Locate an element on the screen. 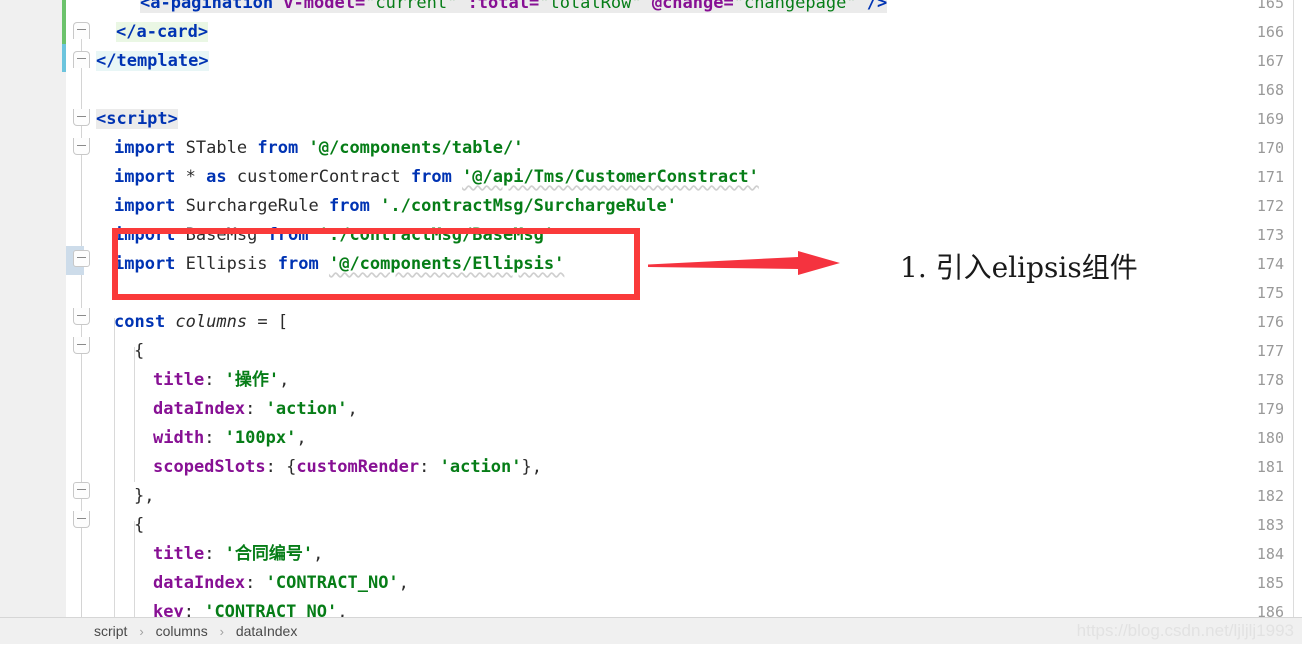 The height and width of the screenshot is (645, 1302). code-token: key is located at coordinates (168, 609).